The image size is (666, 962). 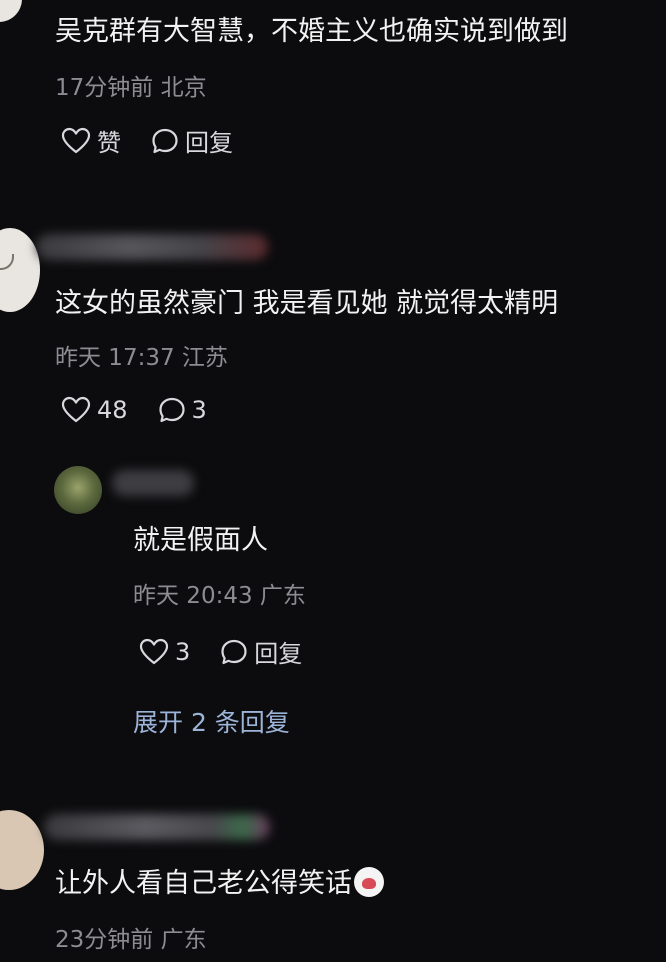 What do you see at coordinates (203, 883) in the screenshot?
I see `comment-text: 让外人看自己老公得笑话` at bounding box center [203, 883].